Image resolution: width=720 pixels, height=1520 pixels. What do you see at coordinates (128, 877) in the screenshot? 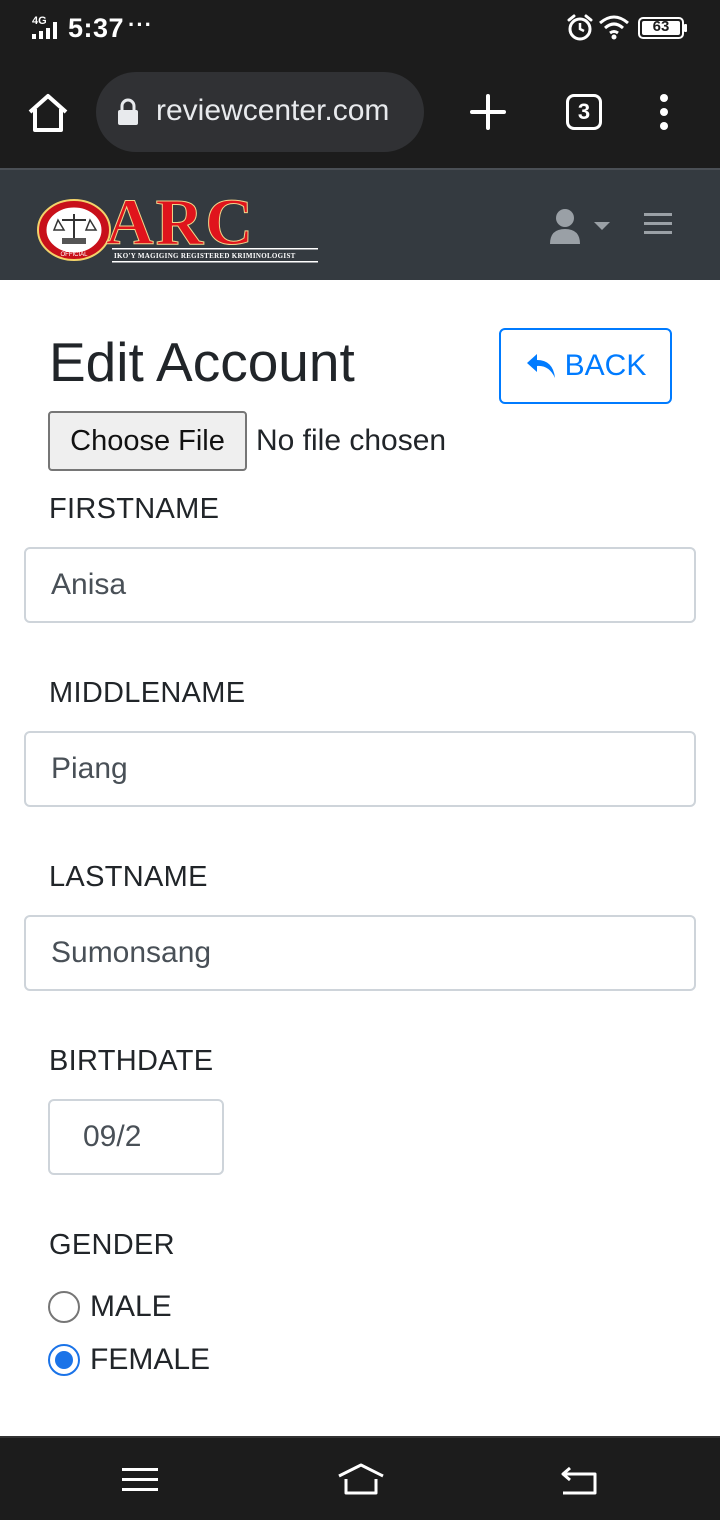
I see `lastname-label: LASTNAME` at bounding box center [128, 877].